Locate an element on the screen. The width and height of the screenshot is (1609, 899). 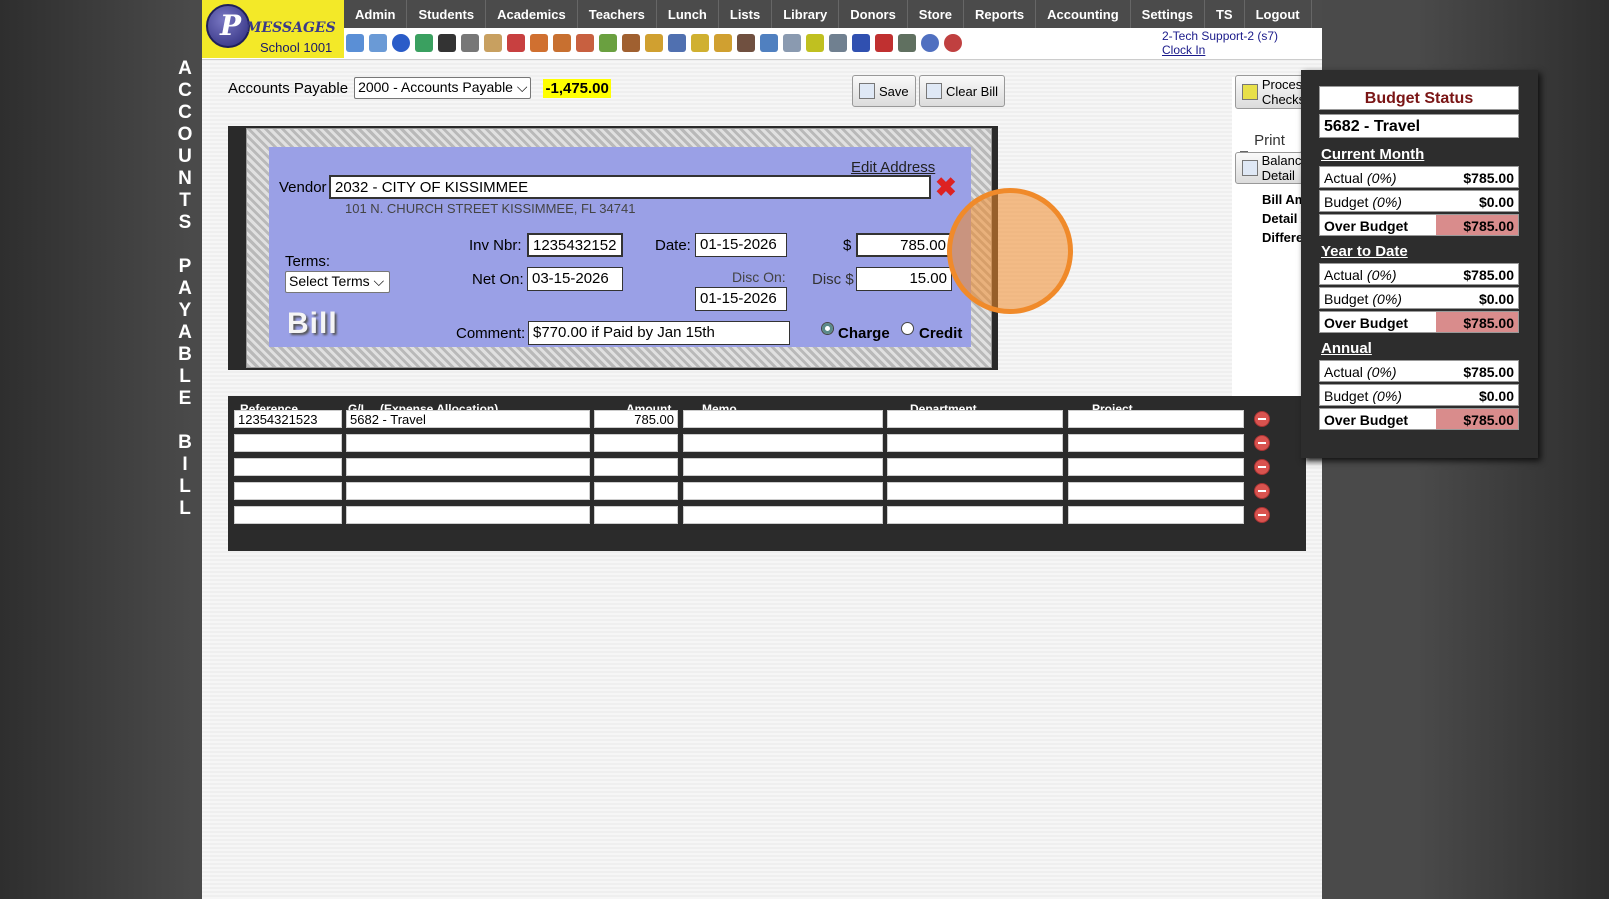
gl-cell: 5682 - Travel is located at coordinates (468, 419).